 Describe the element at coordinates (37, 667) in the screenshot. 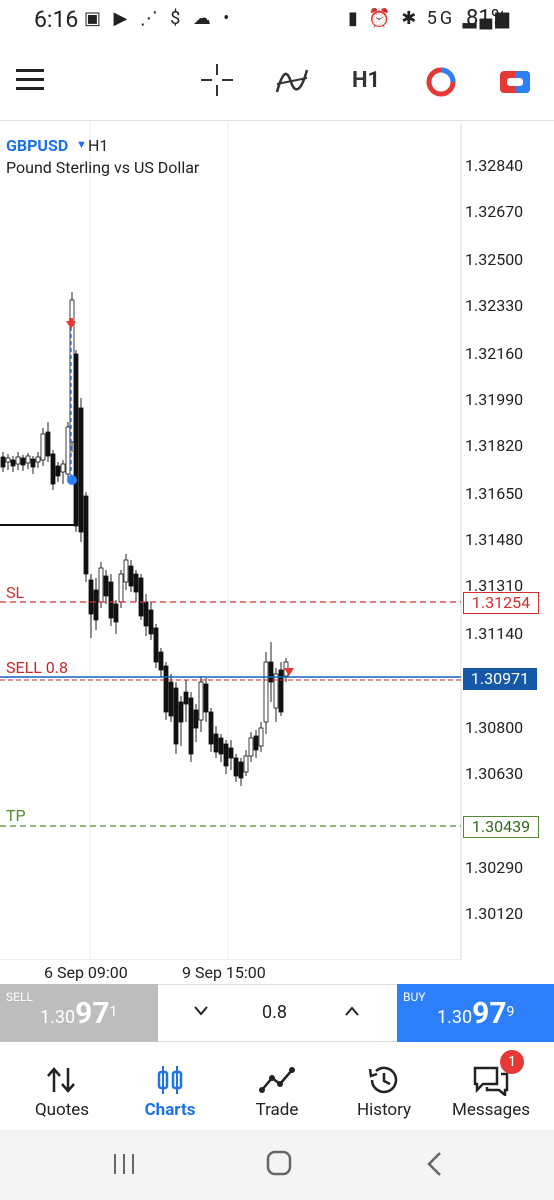

I see `sell-position-label: SELL 0.8` at that location.